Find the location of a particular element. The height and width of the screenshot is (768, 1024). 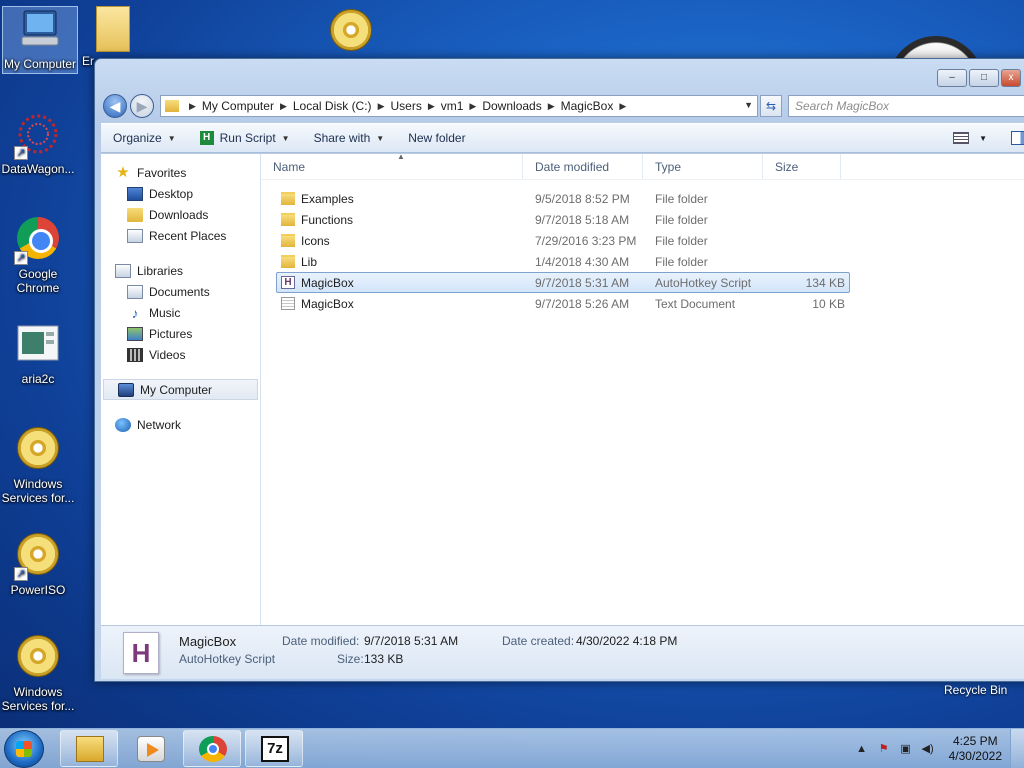

nav-desktop: Desktop is located at coordinates (180, 193).